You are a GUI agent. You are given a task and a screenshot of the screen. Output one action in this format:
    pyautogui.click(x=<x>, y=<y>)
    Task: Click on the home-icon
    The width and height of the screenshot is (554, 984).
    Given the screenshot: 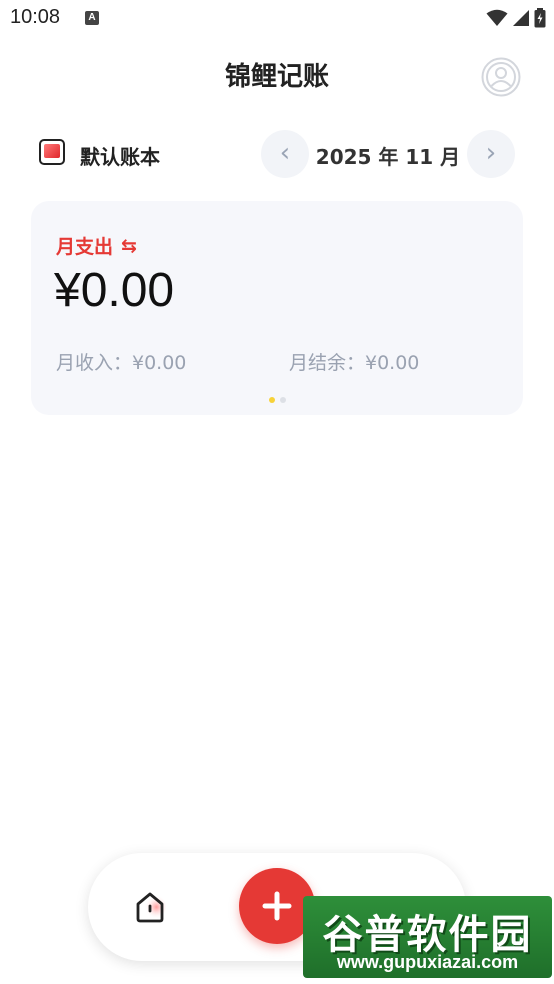 What is the action you would take?
    pyautogui.click(x=151, y=907)
    